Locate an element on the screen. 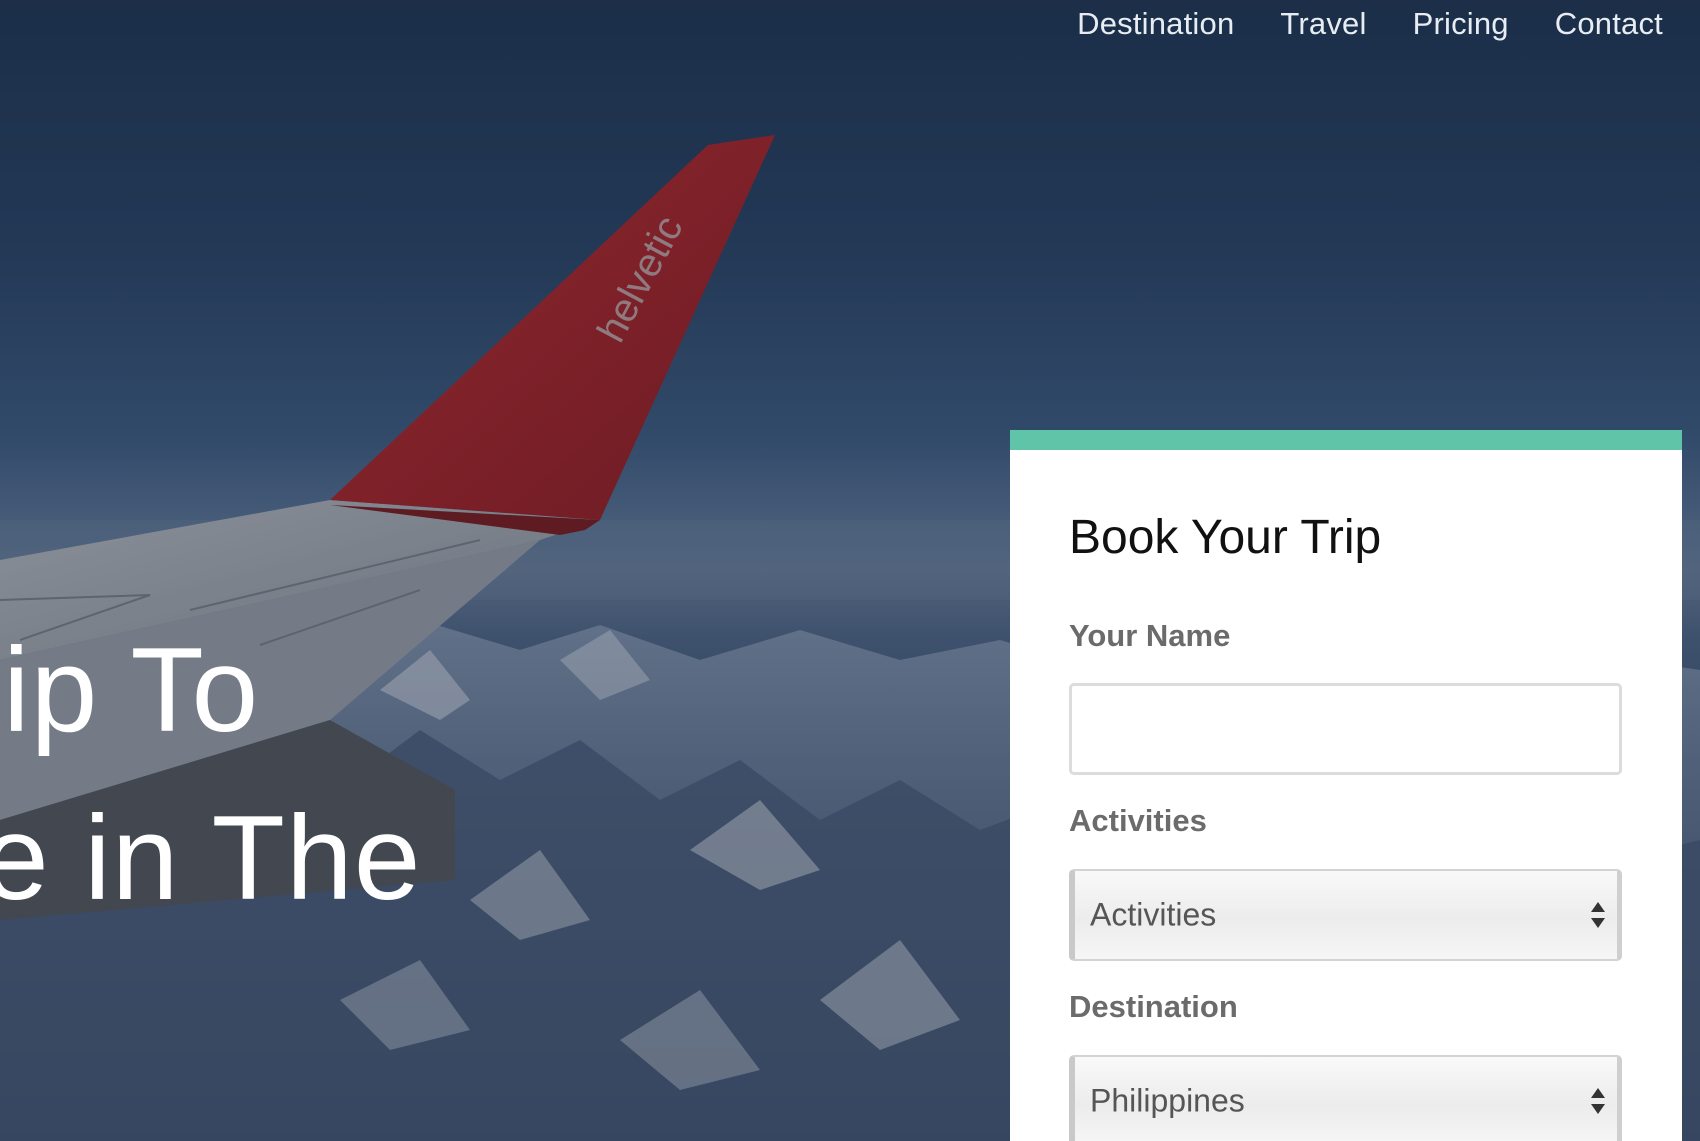 The height and width of the screenshot is (1141, 1700). hero-heading-line-2: e in The is located at coordinates (211, 858).